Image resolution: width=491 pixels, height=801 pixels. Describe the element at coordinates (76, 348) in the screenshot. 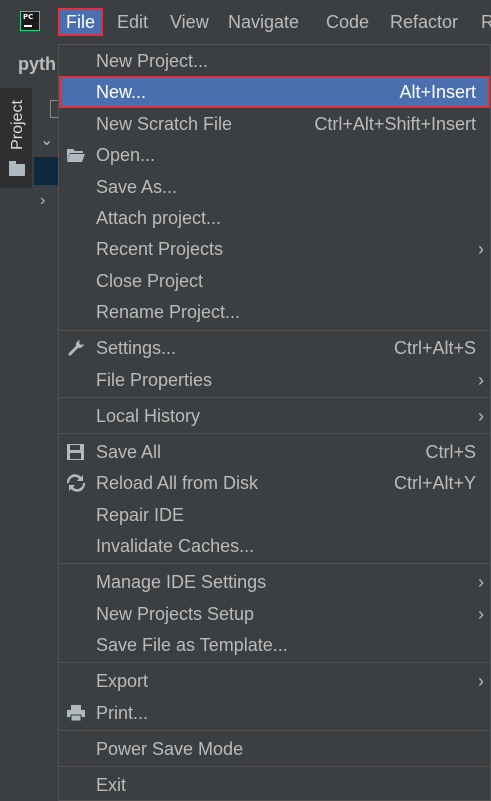

I see `wrench-icon` at that location.